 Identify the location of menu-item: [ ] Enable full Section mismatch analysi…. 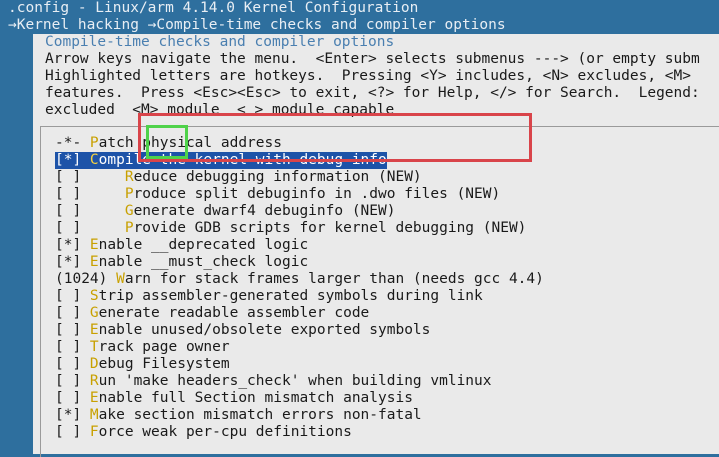
(234, 398).